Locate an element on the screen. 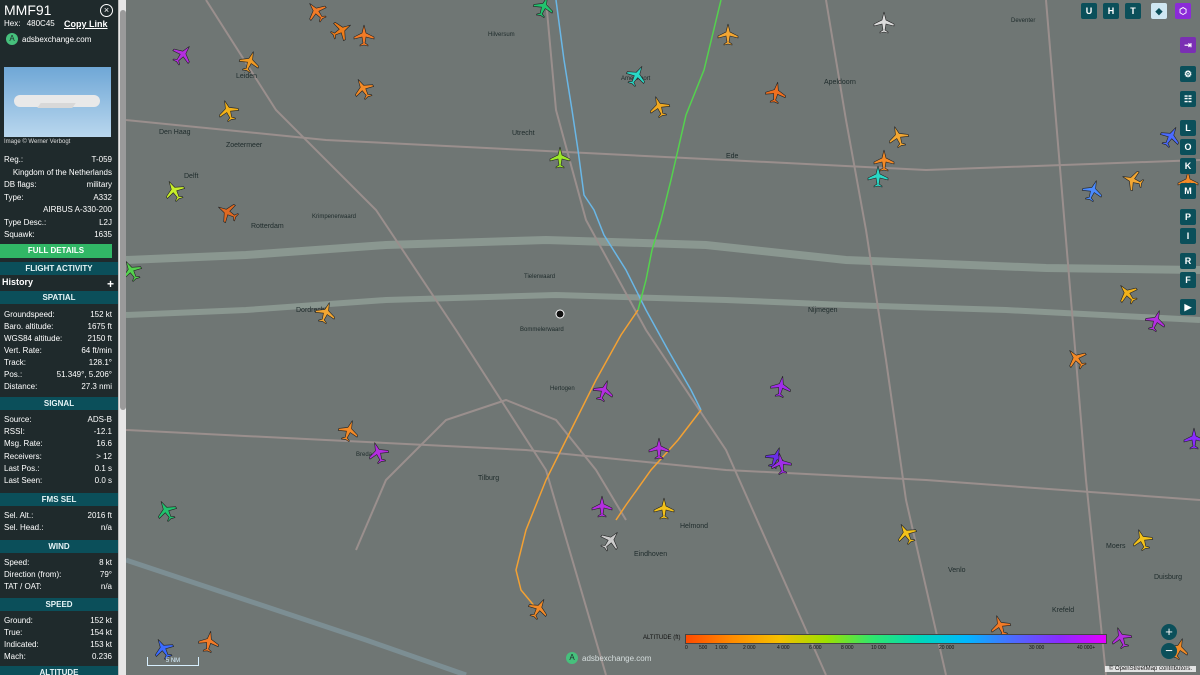 This screenshot has height=675, width=1200. site-link: A adsbexchange.com is located at coordinates (48, 39).